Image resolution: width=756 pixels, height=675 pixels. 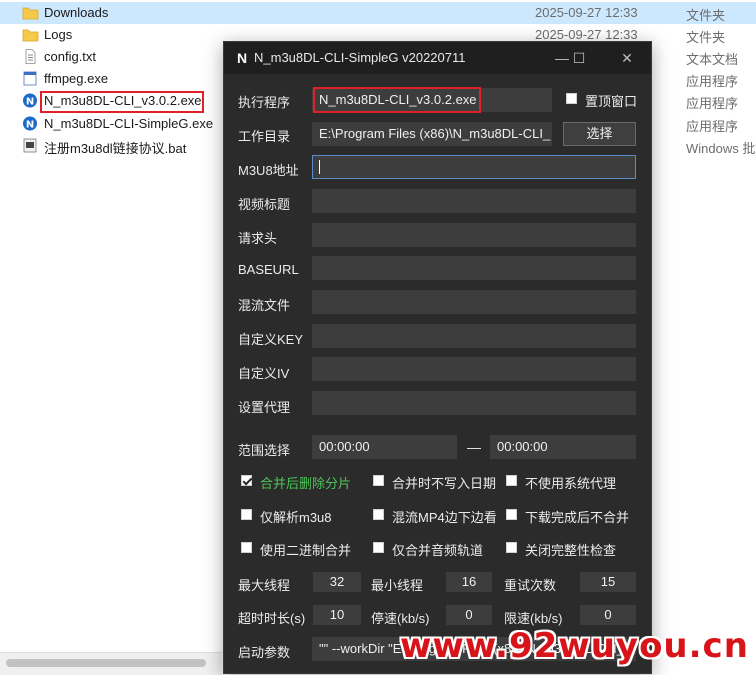 What do you see at coordinates (306, 483) in the screenshot?
I see `merge-delete-label: 合并后删除分片` at bounding box center [306, 483].